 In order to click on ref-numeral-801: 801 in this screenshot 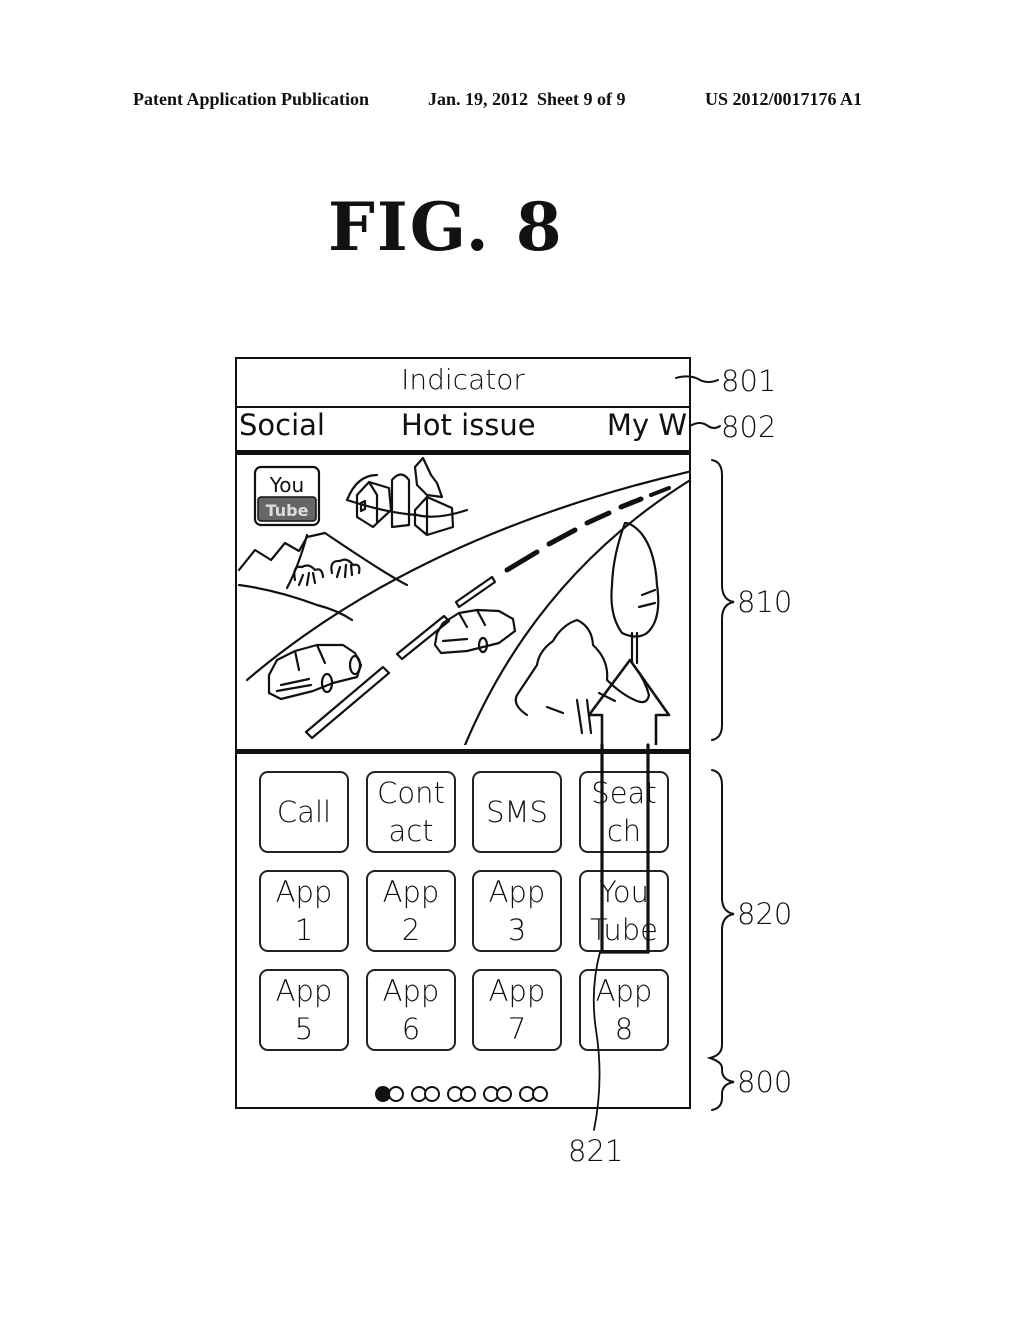, I will do `click(749, 381)`.